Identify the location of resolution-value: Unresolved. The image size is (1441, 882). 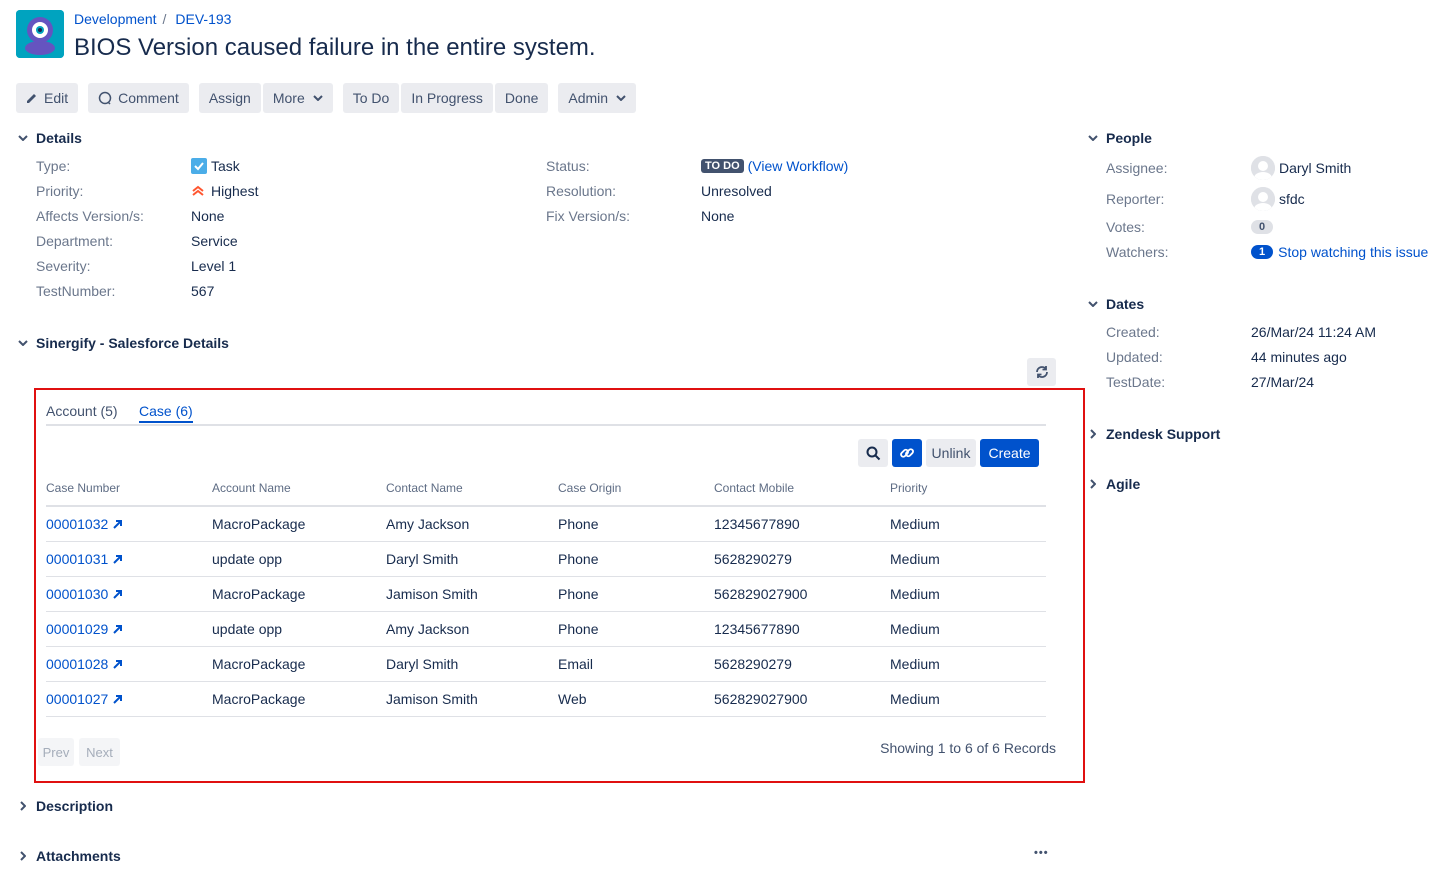
(736, 191).